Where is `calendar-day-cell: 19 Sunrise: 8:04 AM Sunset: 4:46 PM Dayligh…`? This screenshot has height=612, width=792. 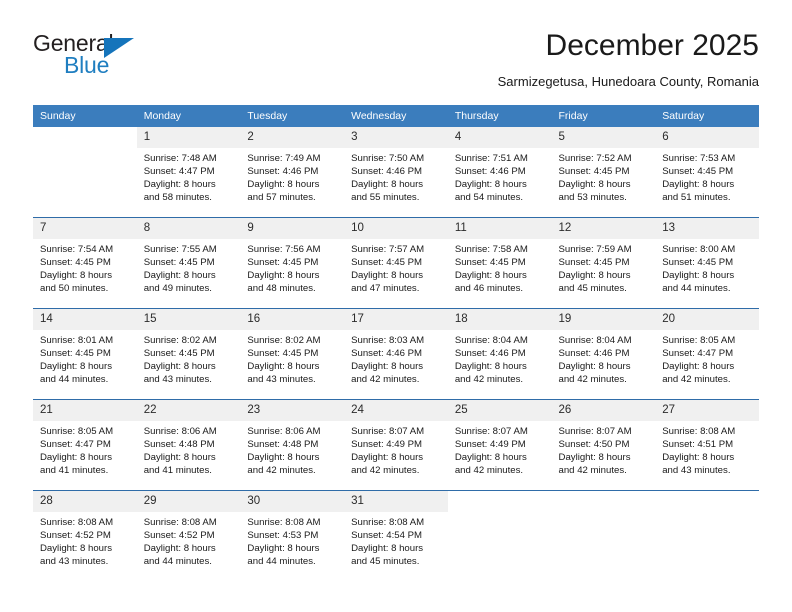
calendar-day-cell: 19 Sunrise: 8:04 AM Sunset: 4:46 PM Dayligh… is located at coordinates (603, 354).